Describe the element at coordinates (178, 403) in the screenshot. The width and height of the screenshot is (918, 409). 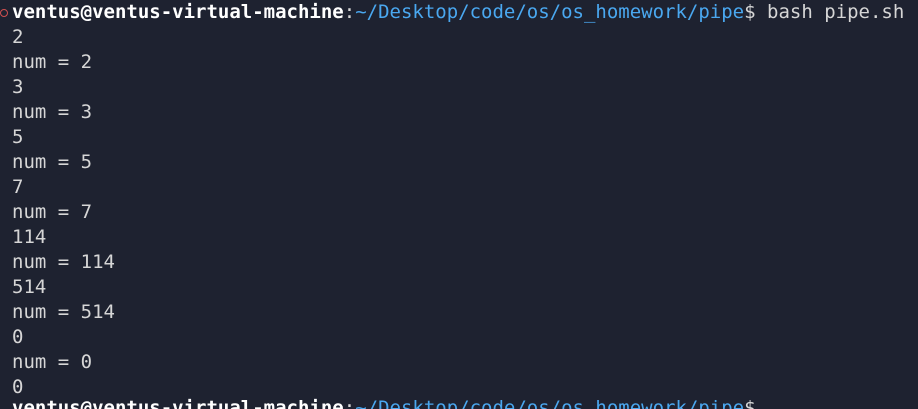
I see `next-prompt-user-host: ventus@ventus-virtual-machine` at that location.